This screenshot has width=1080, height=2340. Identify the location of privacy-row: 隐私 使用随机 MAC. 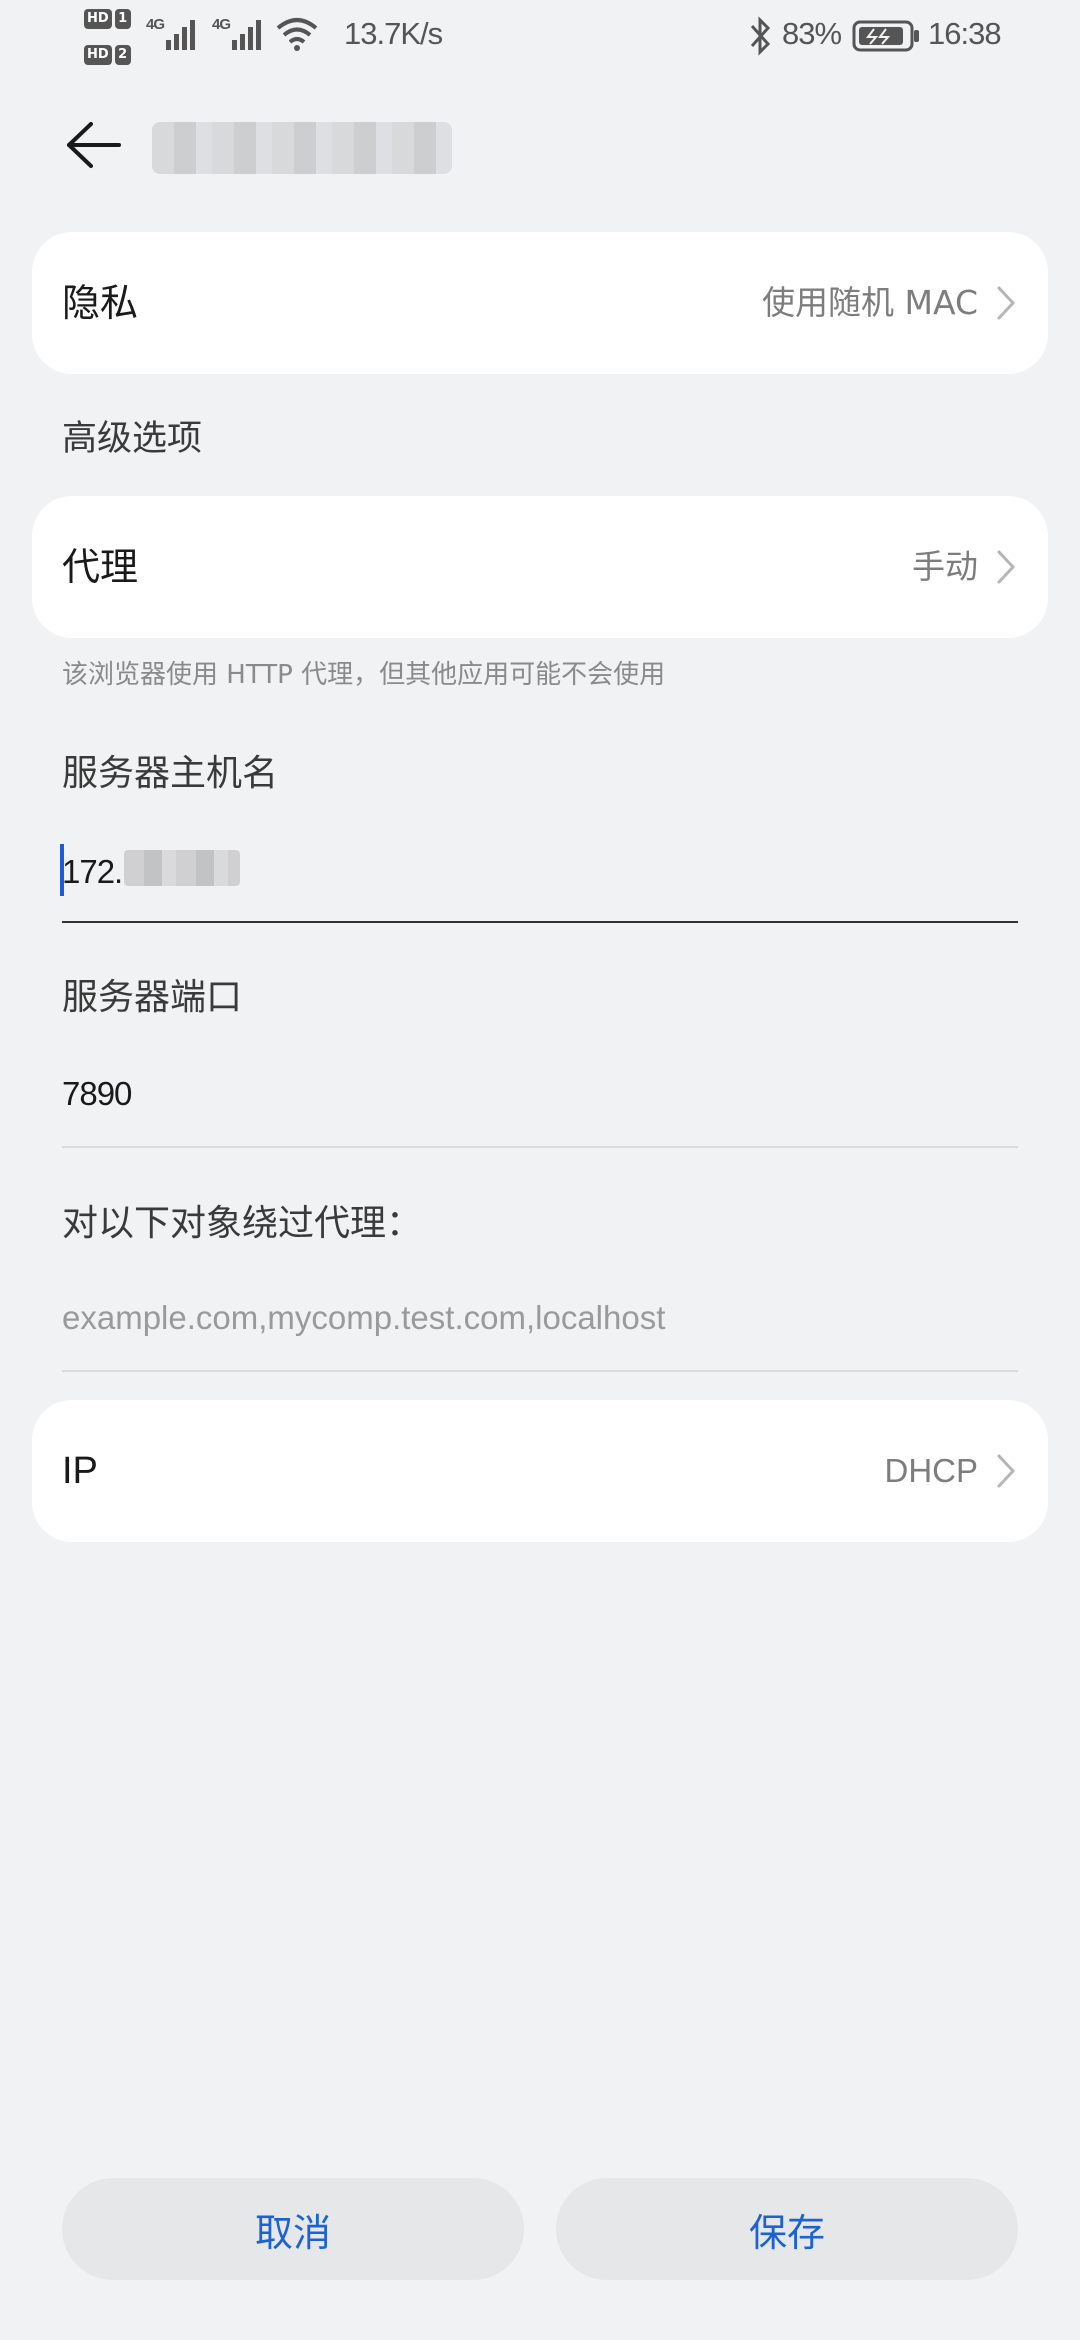
(540, 303).